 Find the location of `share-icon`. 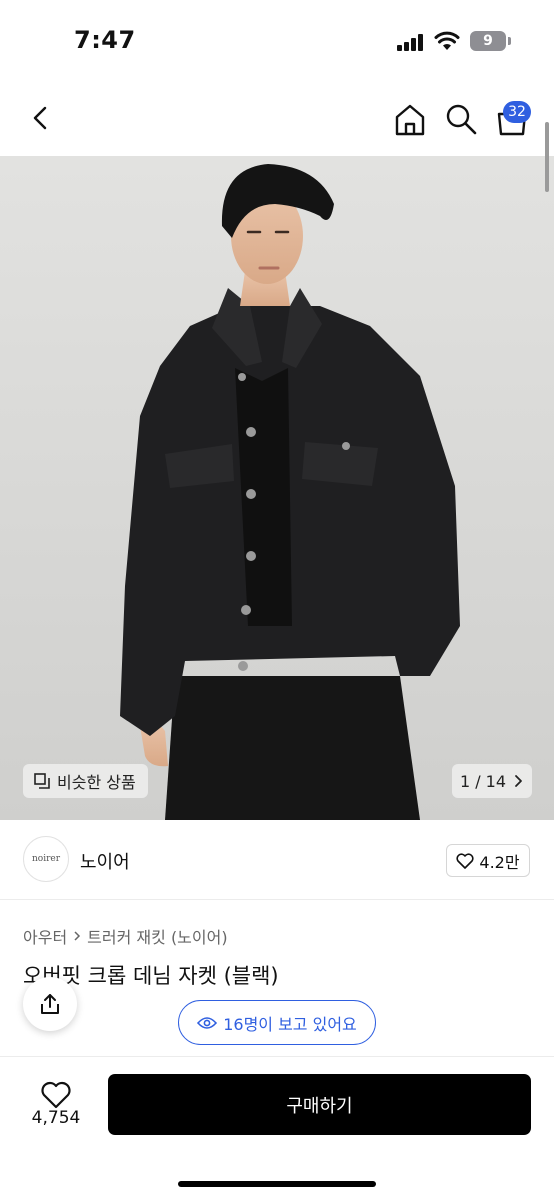

share-icon is located at coordinates (50, 1004).